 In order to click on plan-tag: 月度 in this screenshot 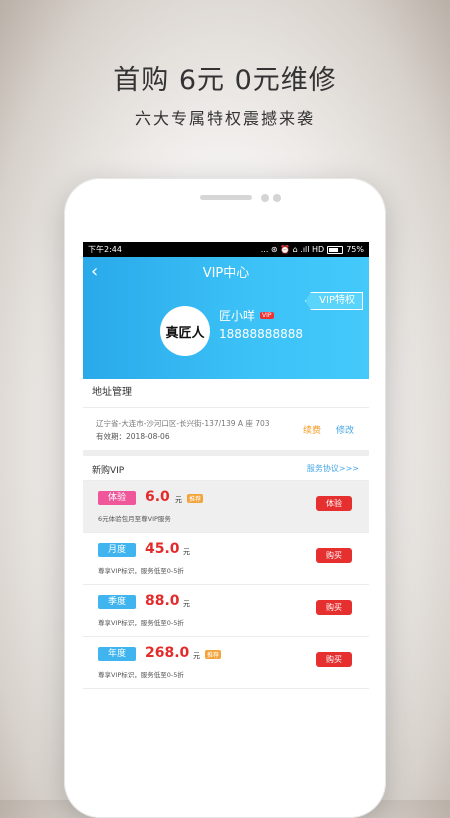, I will do `click(117, 550)`.